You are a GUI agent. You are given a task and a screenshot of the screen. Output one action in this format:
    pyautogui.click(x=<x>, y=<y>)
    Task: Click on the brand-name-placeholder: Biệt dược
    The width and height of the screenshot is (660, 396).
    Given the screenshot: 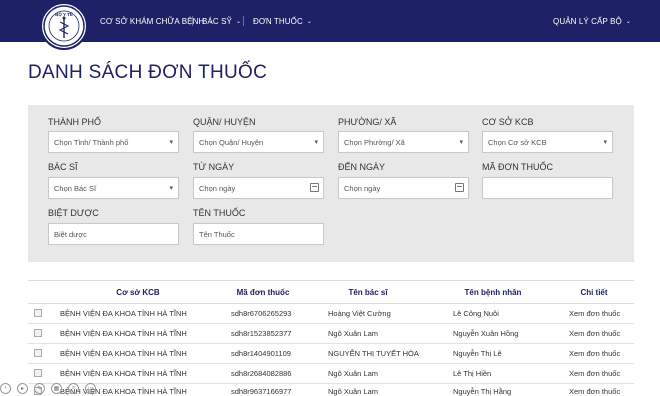 What is the action you would take?
    pyautogui.click(x=70, y=234)
    